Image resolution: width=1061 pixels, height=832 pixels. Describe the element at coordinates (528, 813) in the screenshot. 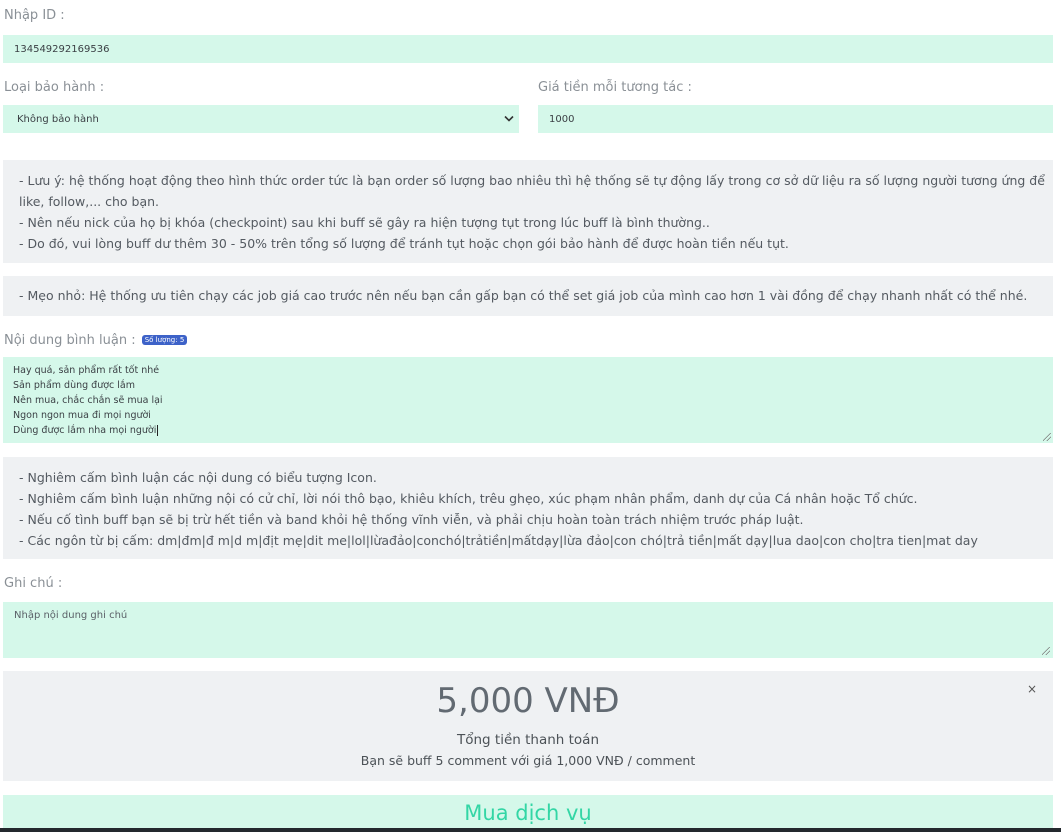

I see `buy-service-button: Mua dịch vụ` at that location.